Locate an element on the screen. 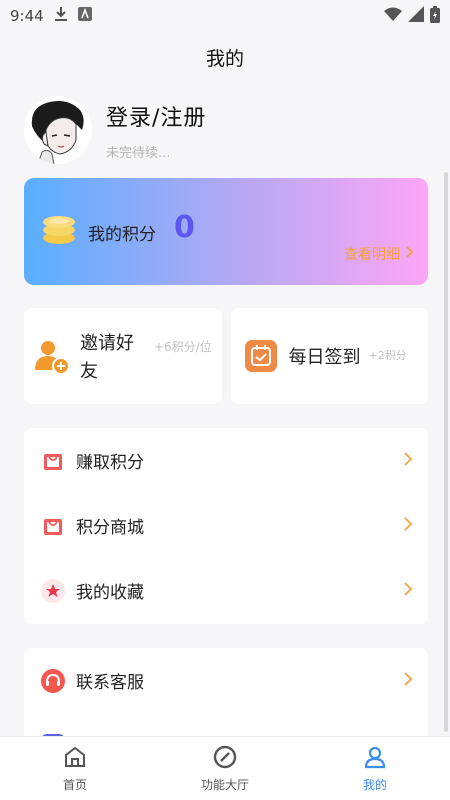 This screenshot has height=800, width=450. avatar is located at coordinates (58, 130).